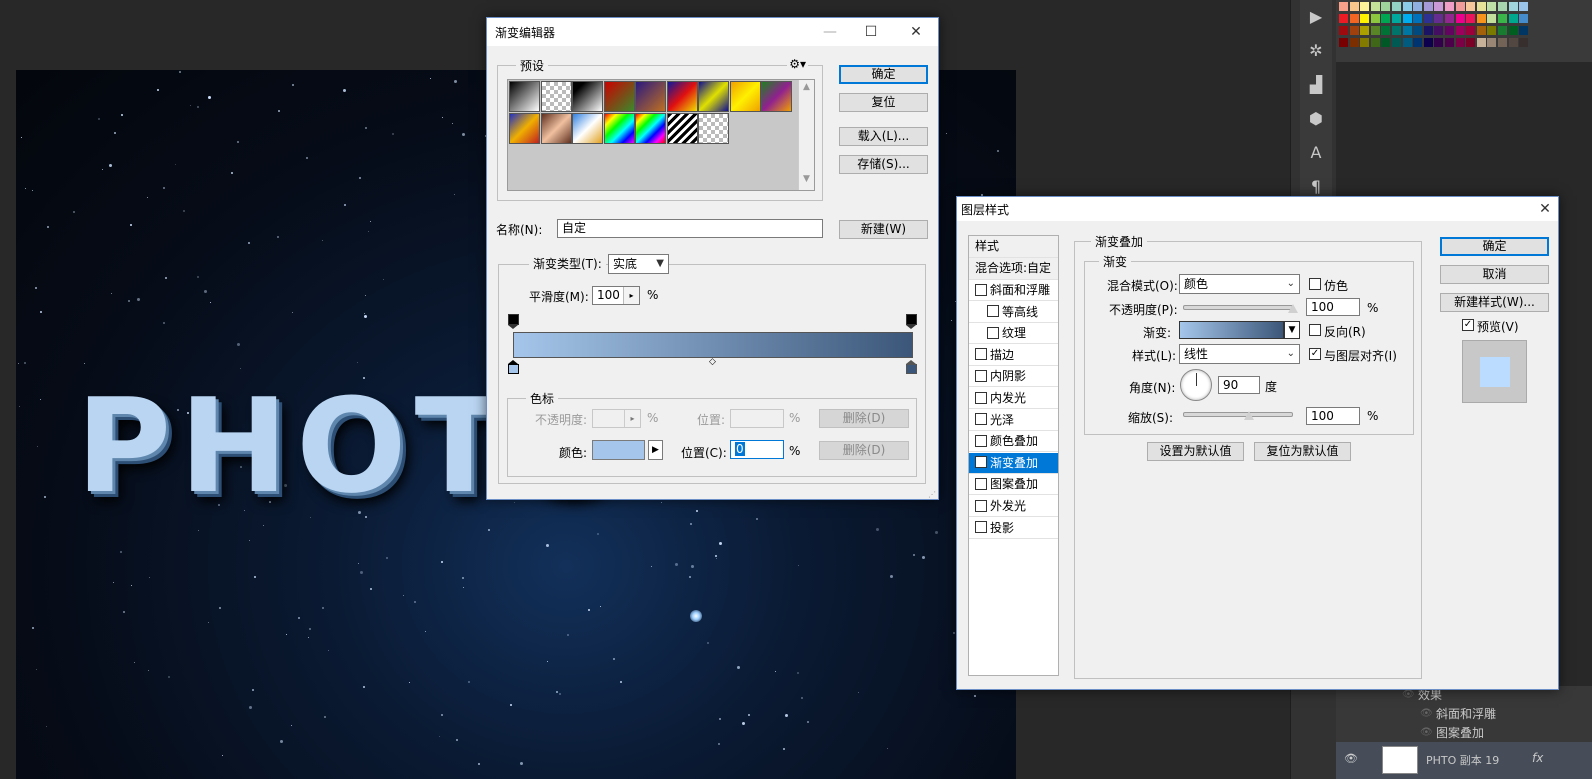 The height and width of the screenshot is (779, 1592). What do you see at coordinates (712, 362) in the screenshot?
I see `midpoint-diamond-icon: ◇` at bounding box center [712, 362].